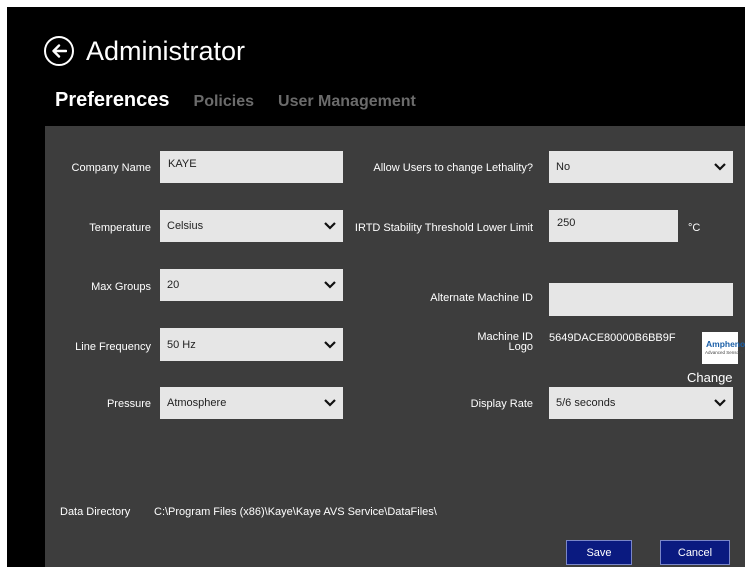  I want to click on tab-policies: Policies, so click(224, 102).